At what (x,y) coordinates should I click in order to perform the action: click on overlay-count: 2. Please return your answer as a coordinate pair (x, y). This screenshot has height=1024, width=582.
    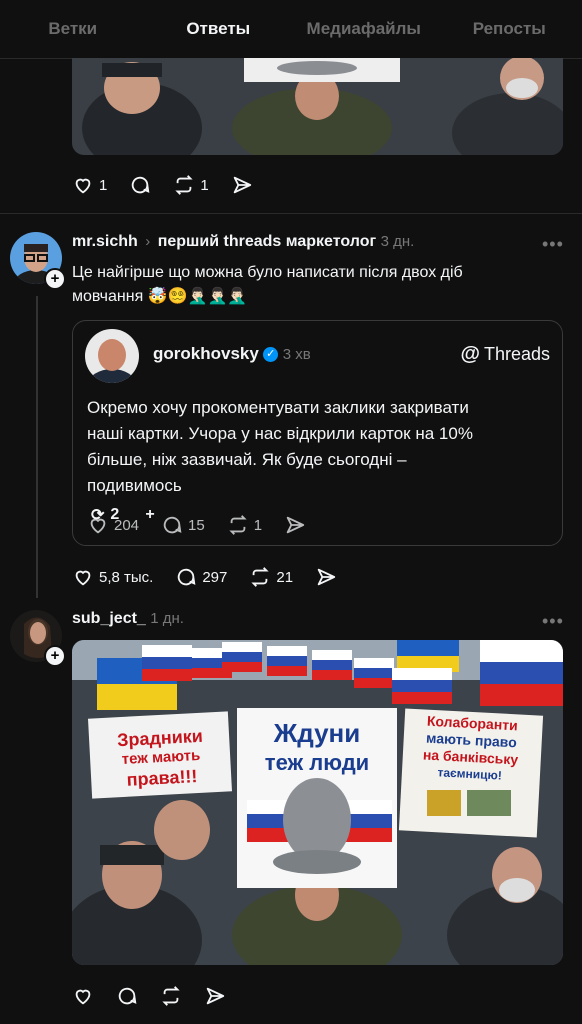
    Looking at the image, I should click on (115, 514).